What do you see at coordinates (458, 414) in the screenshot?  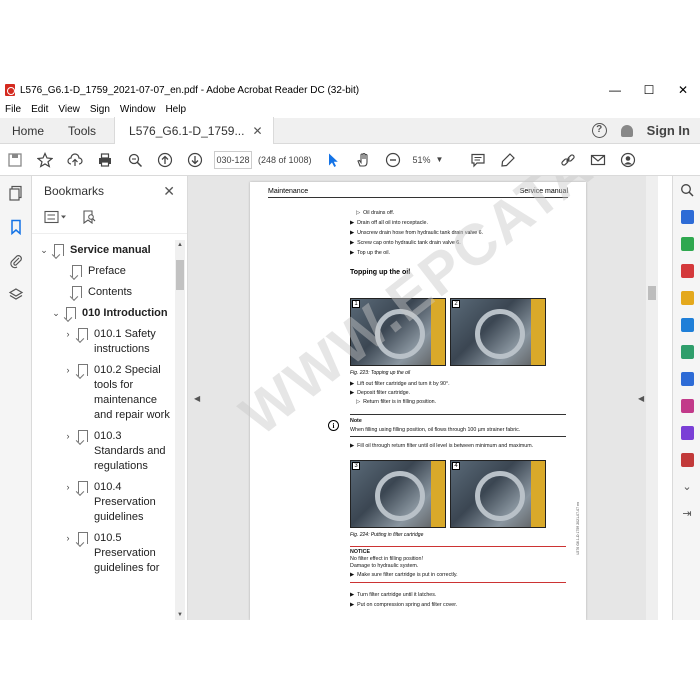 I see `note-rule` at bounding box center [458, 414].